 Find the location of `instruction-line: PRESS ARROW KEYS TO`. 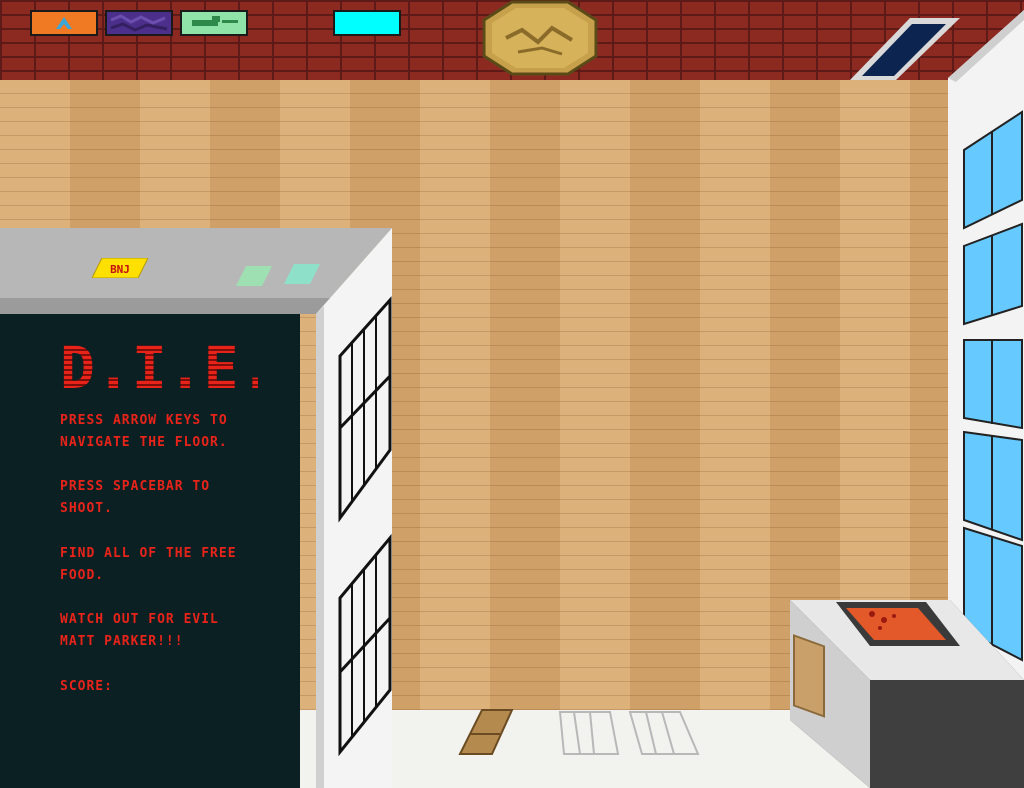

instruction-line: PRESS ARROW KEYS TO is located at coordinates (144, 420).